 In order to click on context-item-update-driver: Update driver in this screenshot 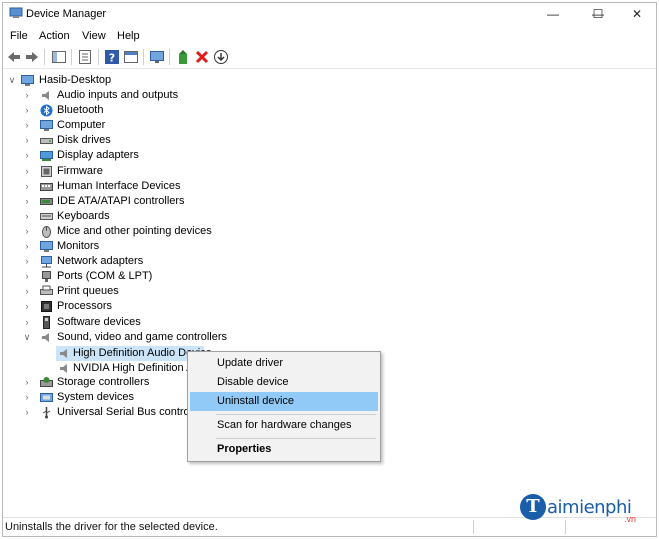, I will do `click(284, 363)`.